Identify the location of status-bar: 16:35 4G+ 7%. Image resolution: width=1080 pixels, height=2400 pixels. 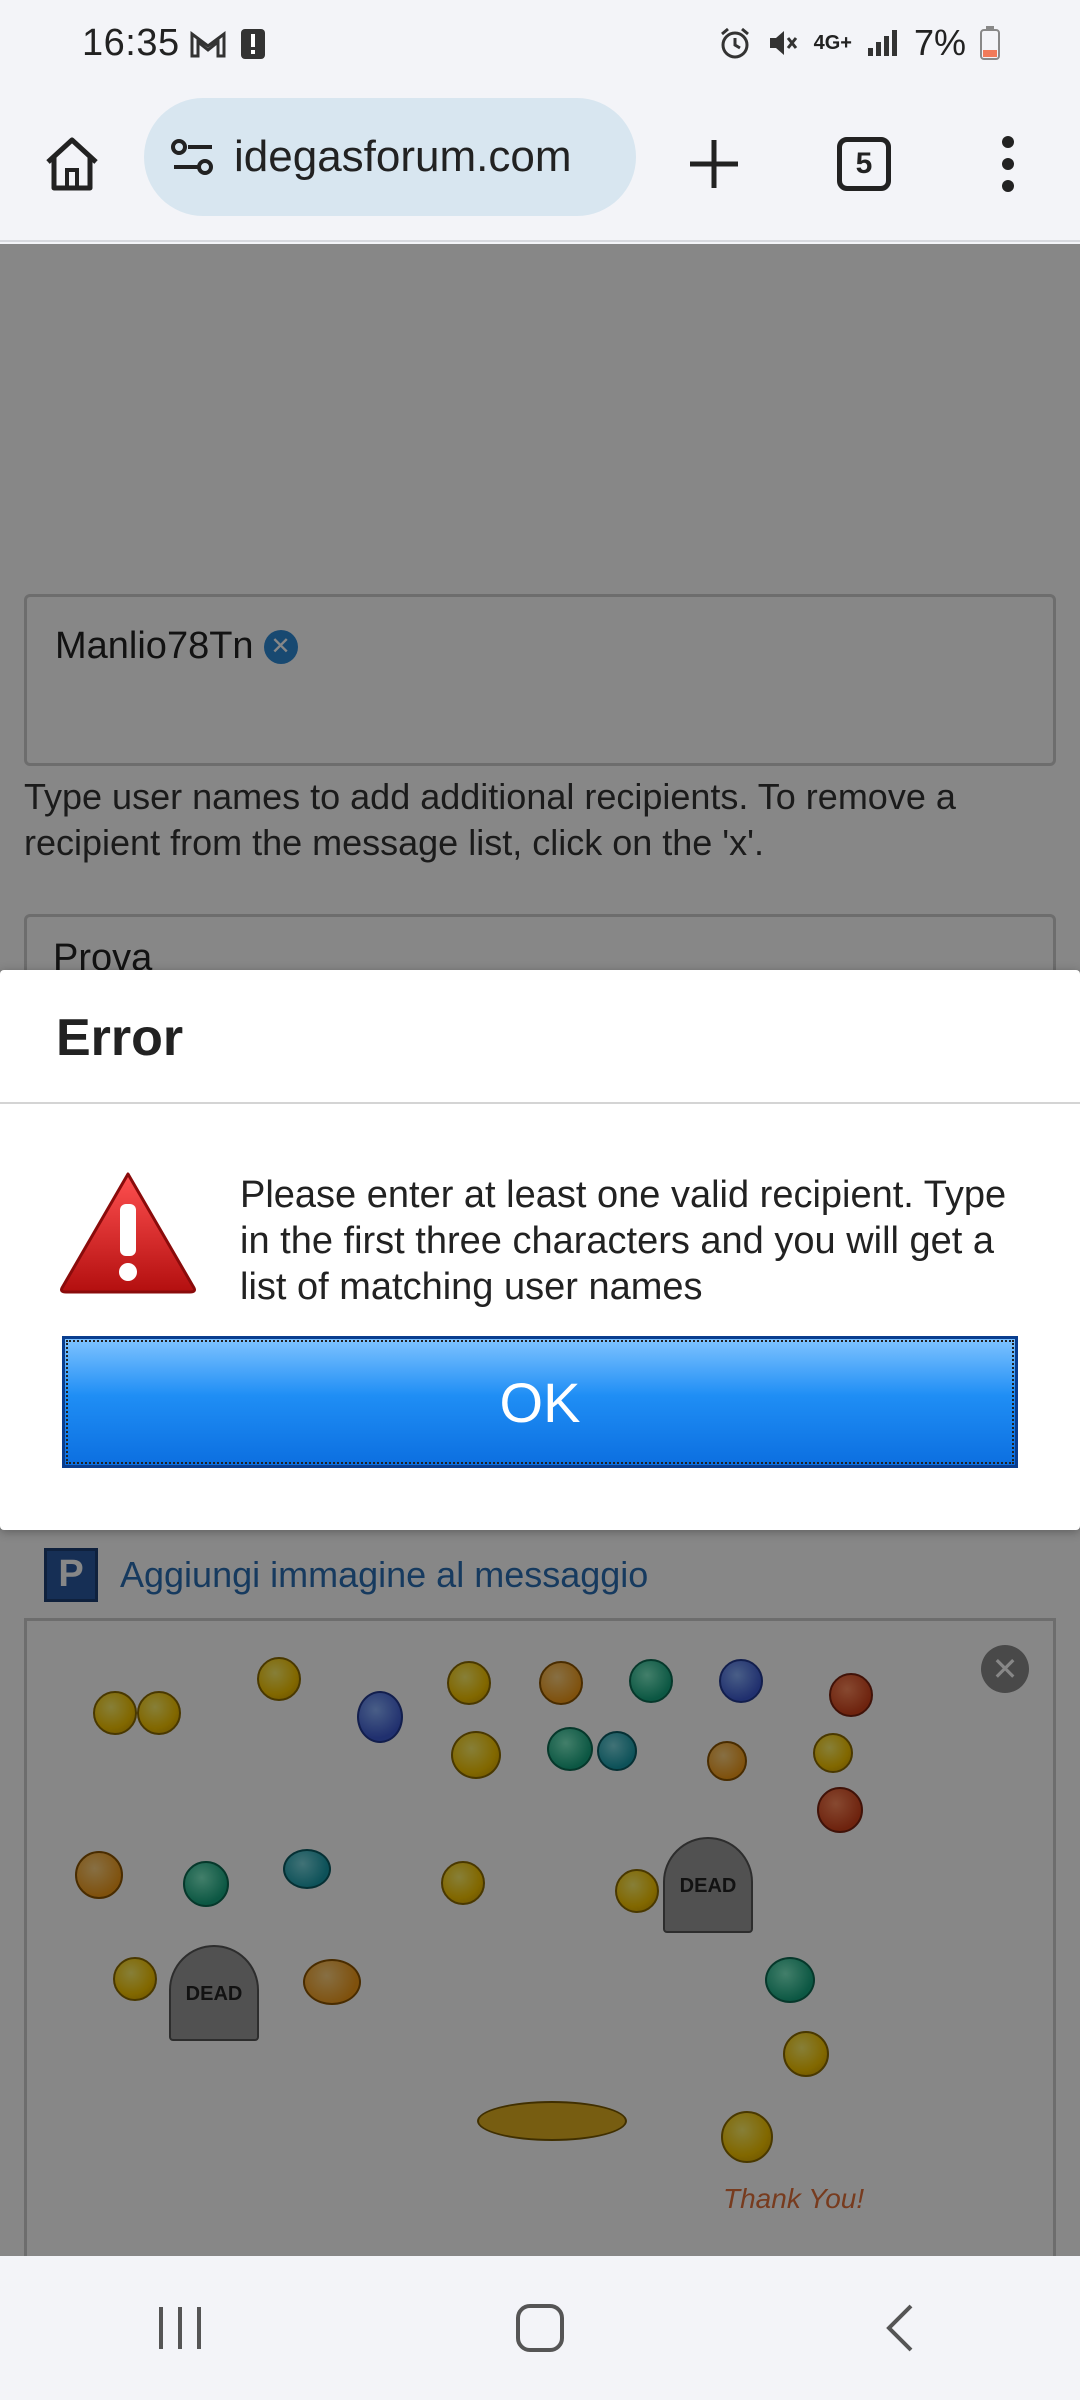
(540, 46).